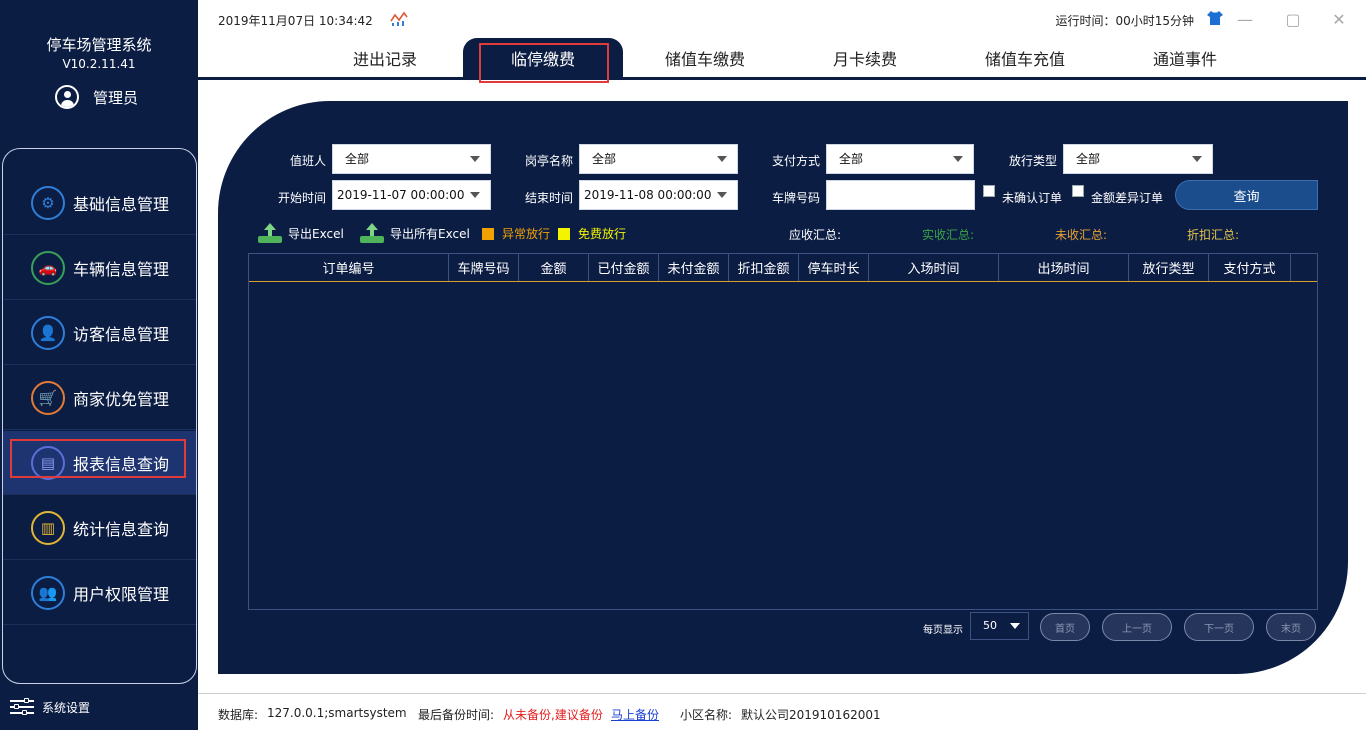 This screenshot has height=730, width=1366. What do you see at coordinates (1032, 161) in the screenshot?
I see `release-type-label: 放行类型` at bounding box center [1032, 161].